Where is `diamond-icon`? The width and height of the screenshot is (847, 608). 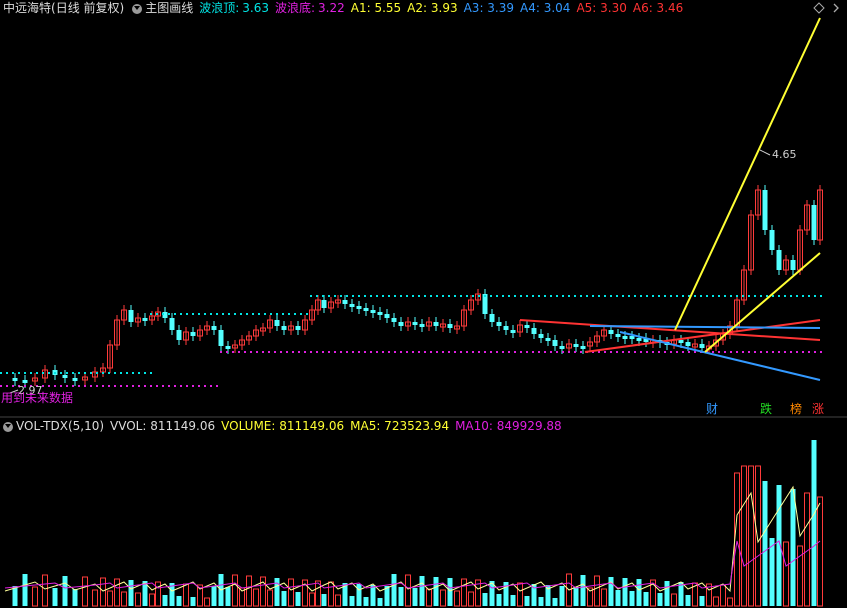
diamond-icon is located at coordinates (819, 8).